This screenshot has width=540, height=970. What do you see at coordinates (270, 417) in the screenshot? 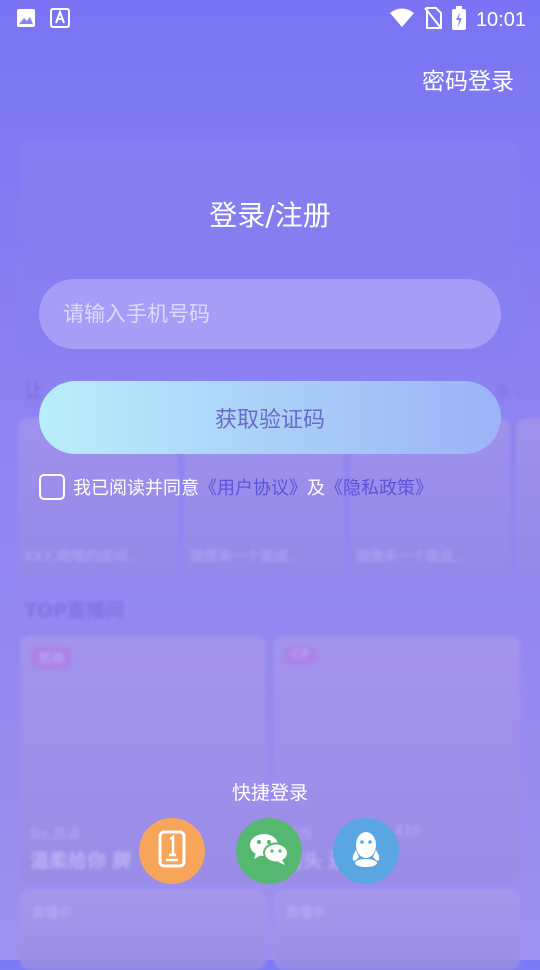
I see `get-code-button: 获取验证码` at bounding box center [270, 417].